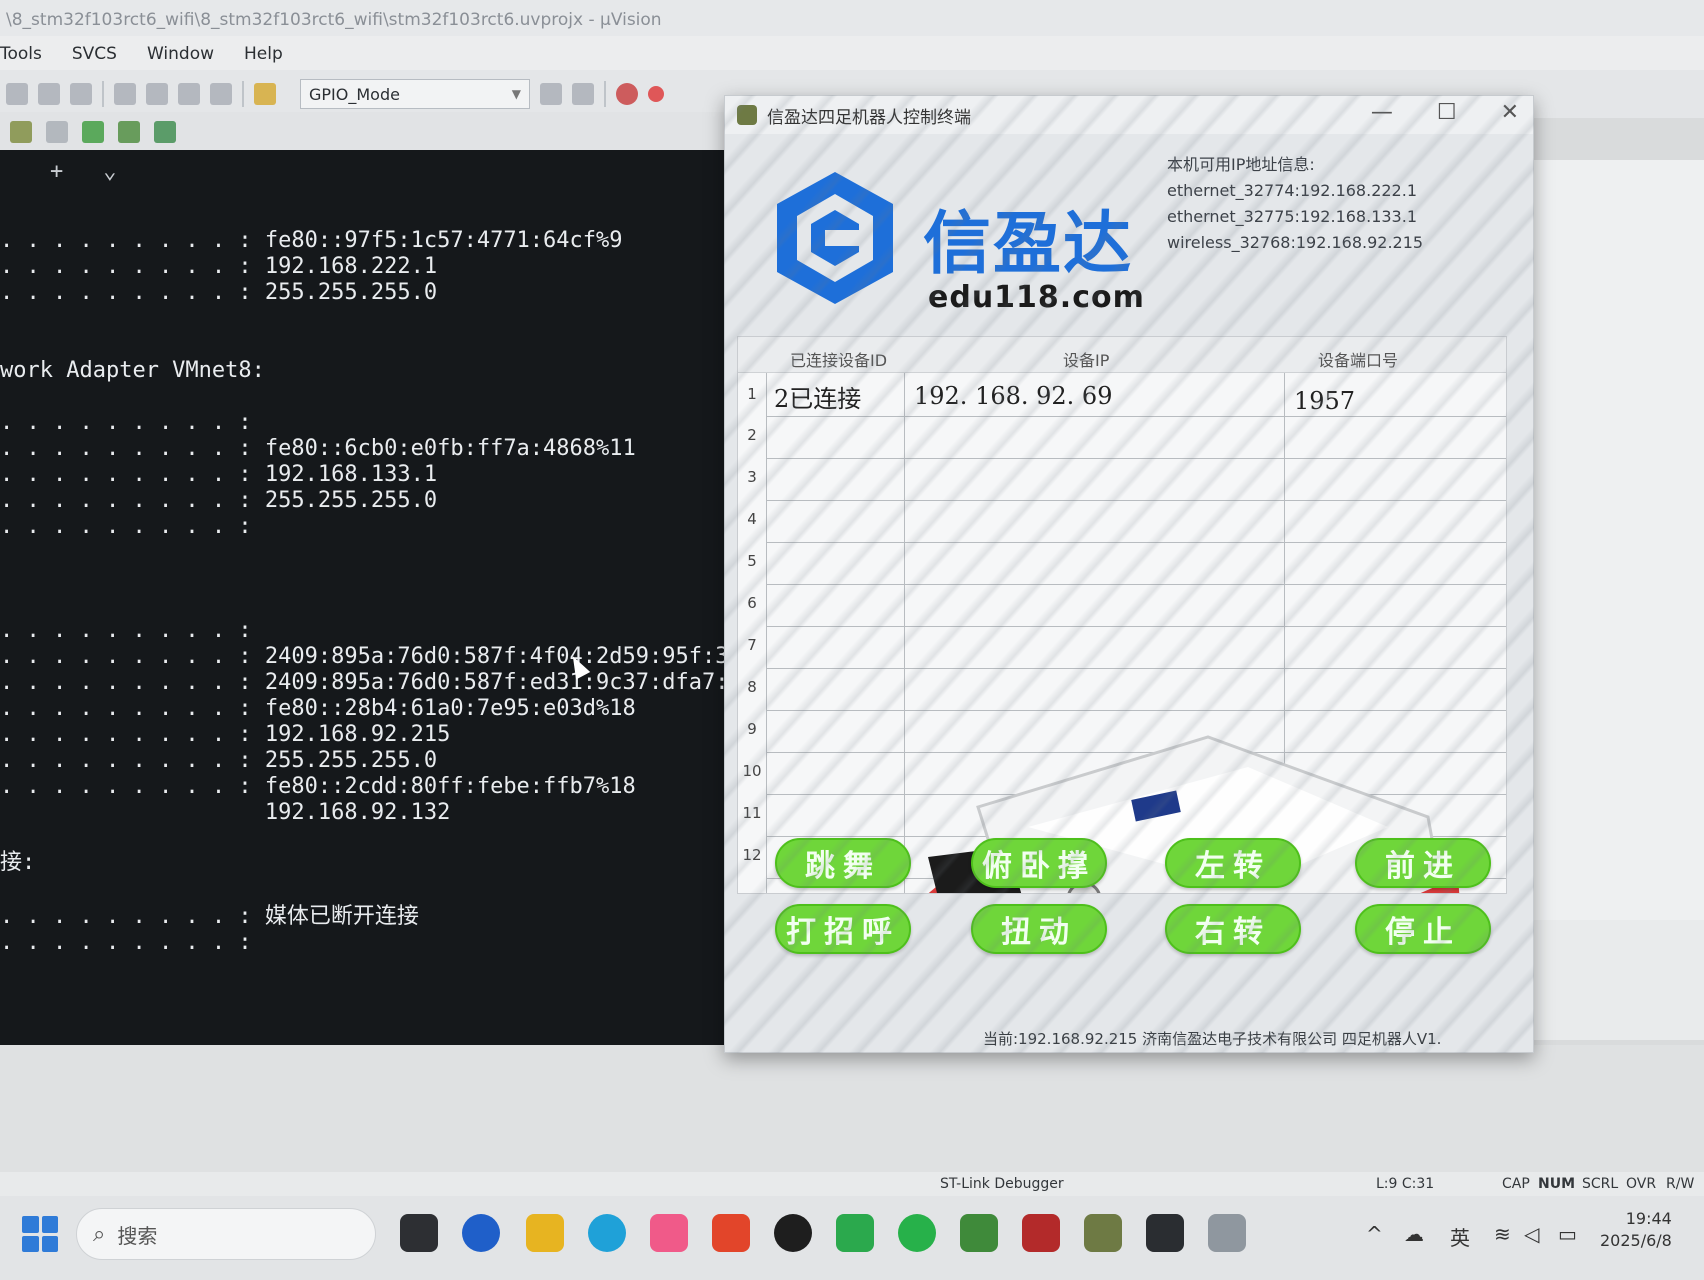  Describe the element at coordinates (852, 1110) in the screenshot. I see `background-build-output` at that location.